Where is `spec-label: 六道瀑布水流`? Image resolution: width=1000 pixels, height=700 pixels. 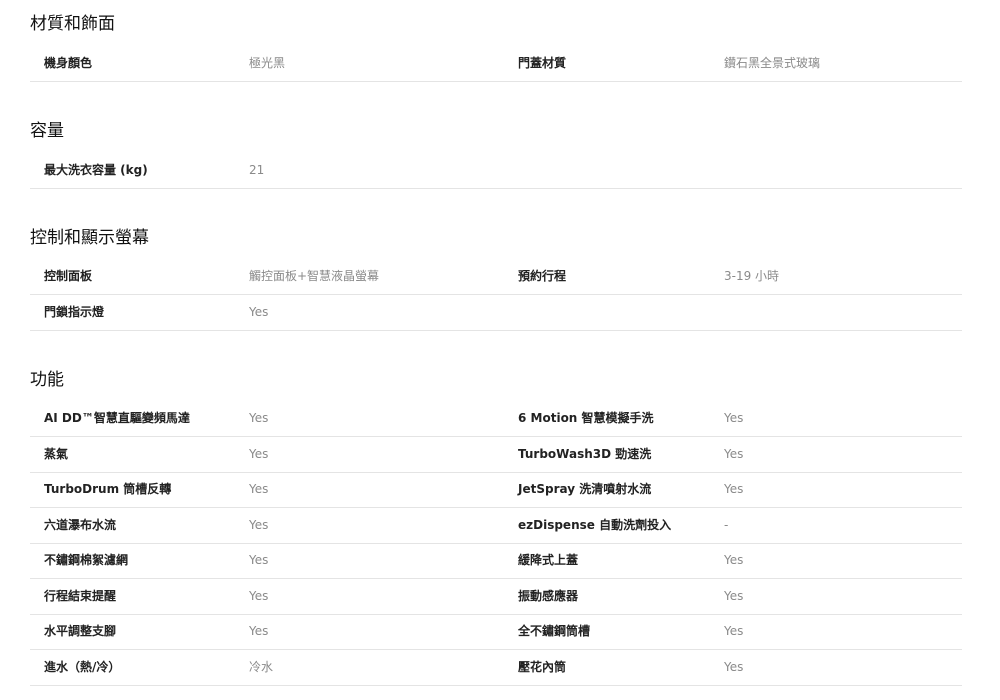
spec-label: 六道瀑布水流 is located at coordinates (80, 525).